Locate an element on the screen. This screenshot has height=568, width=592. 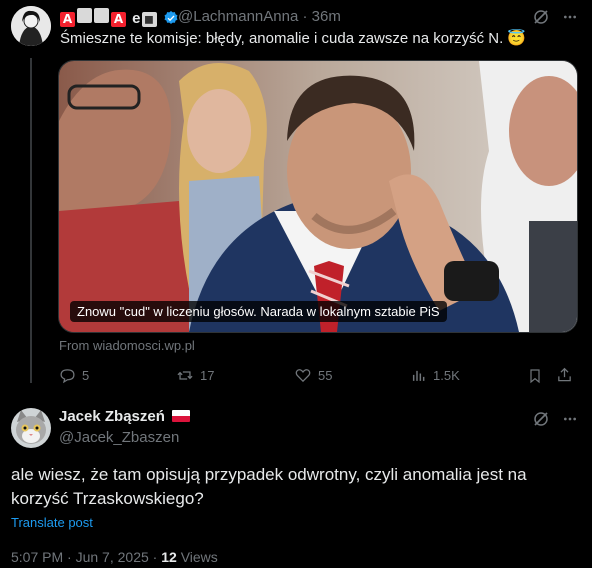
like-button: 55 is located at coordinates (313, 375).